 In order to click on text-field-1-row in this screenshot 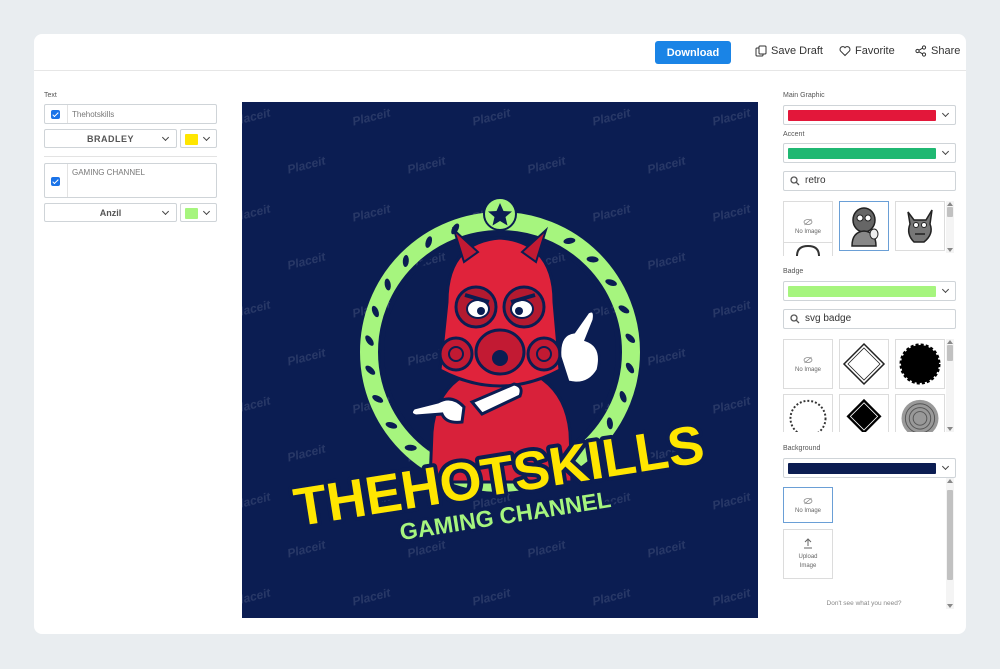, I will do `click(130, 114)`.